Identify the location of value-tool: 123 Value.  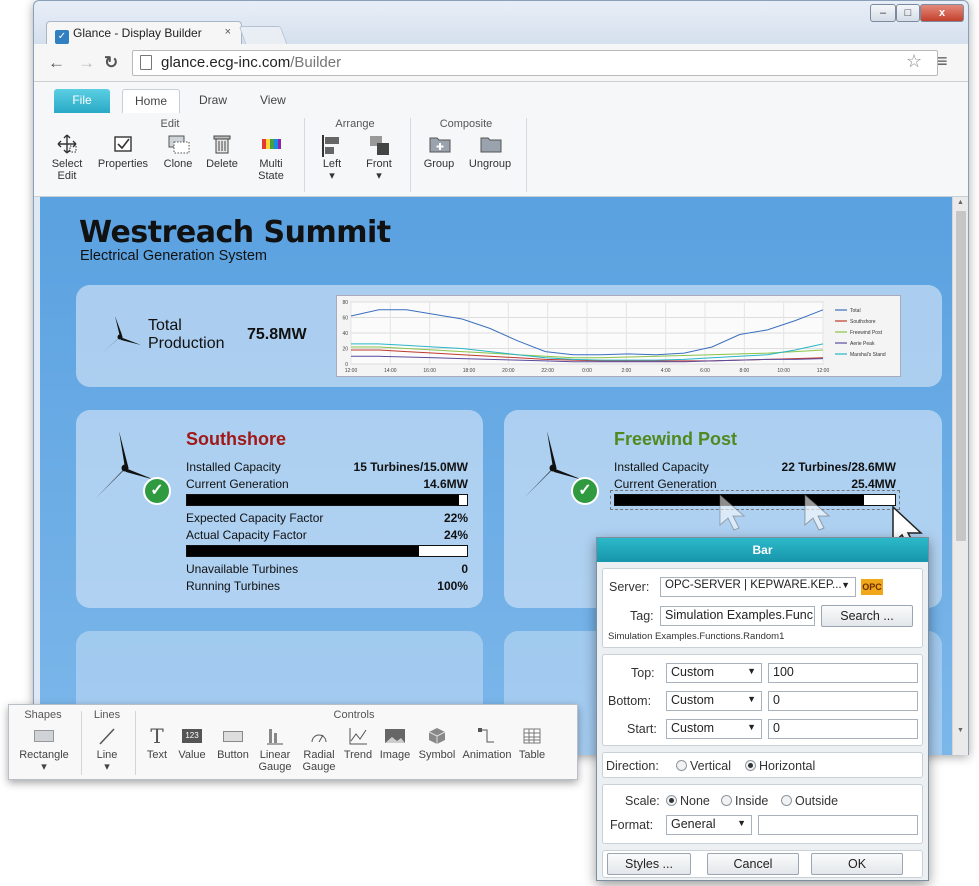
(192, 743).